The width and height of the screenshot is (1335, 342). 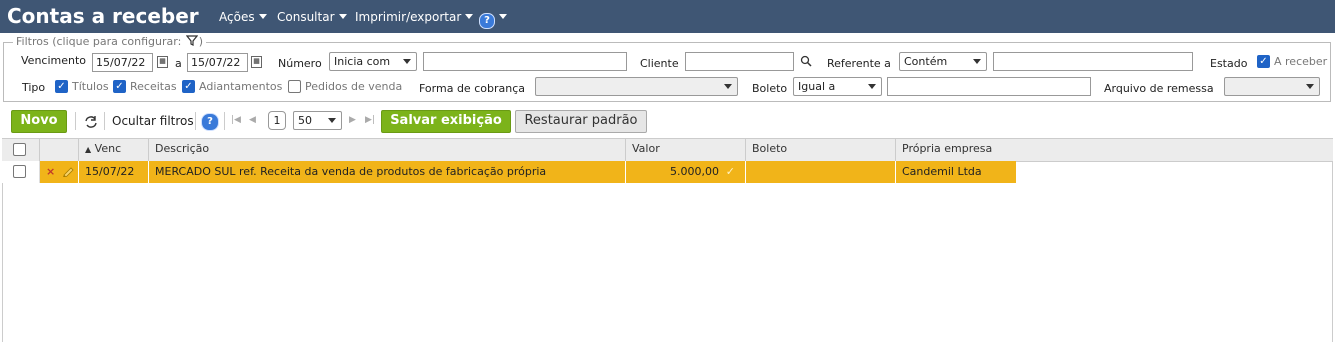 I want to click on select-all-checkbox, so click(x=19, y=149).